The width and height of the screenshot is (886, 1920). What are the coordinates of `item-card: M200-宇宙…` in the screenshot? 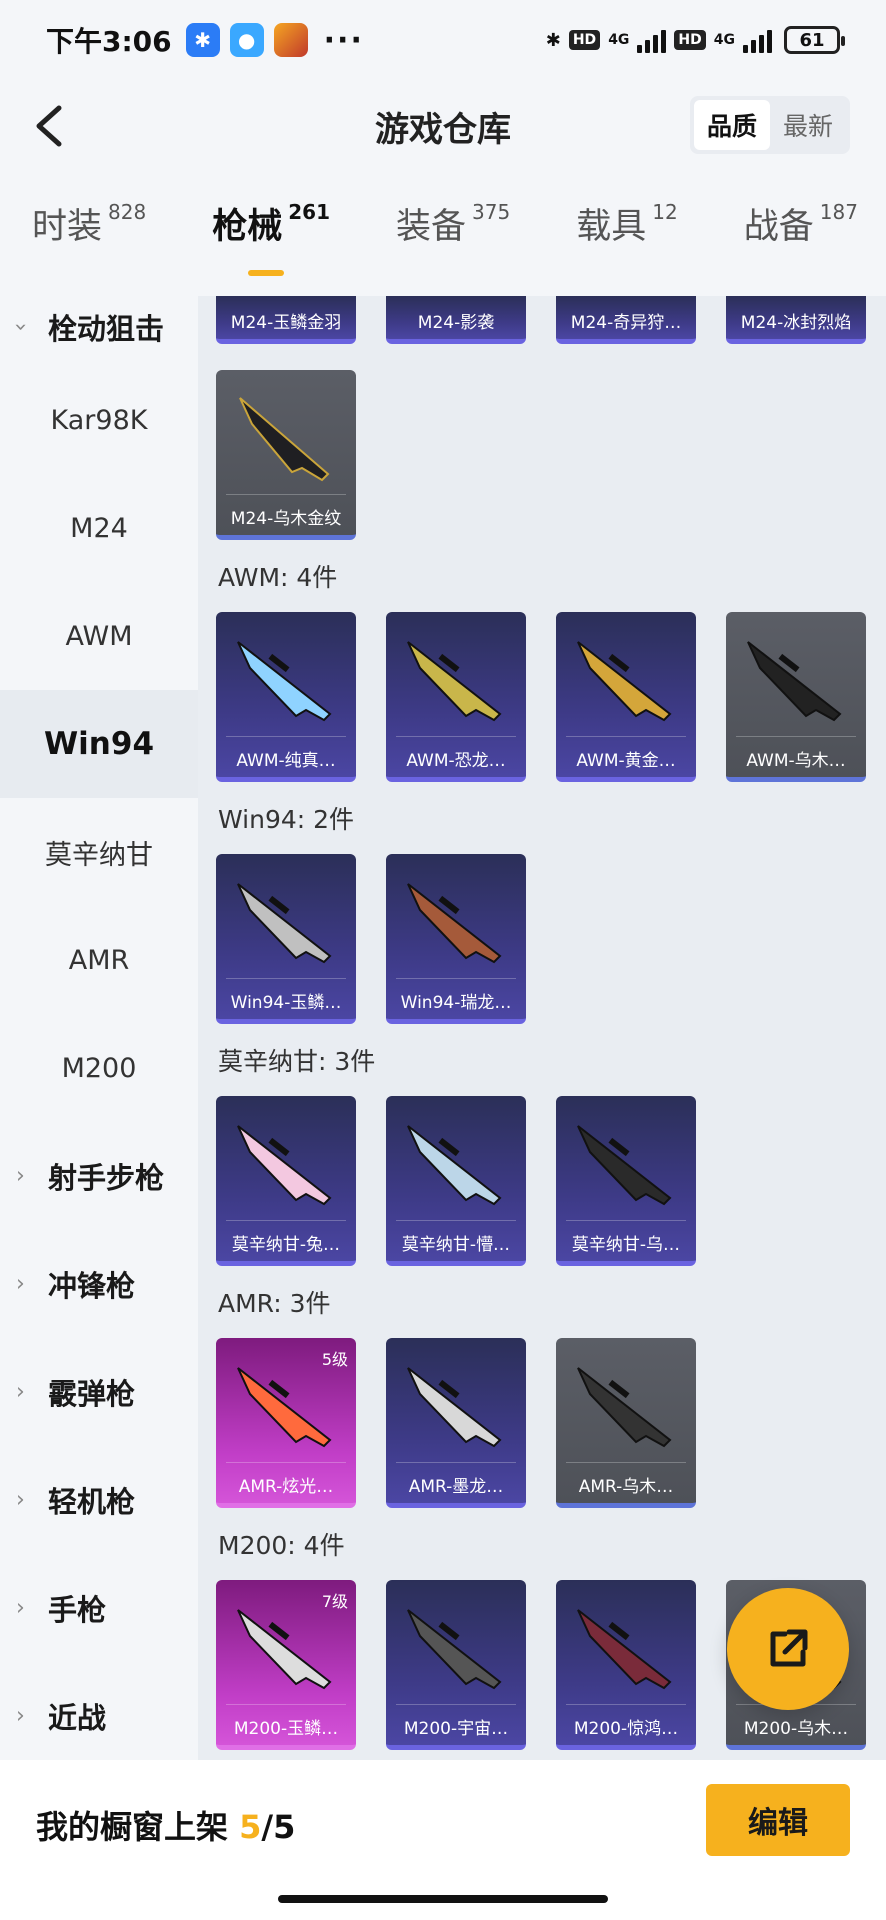 It's located at (456, 1665).